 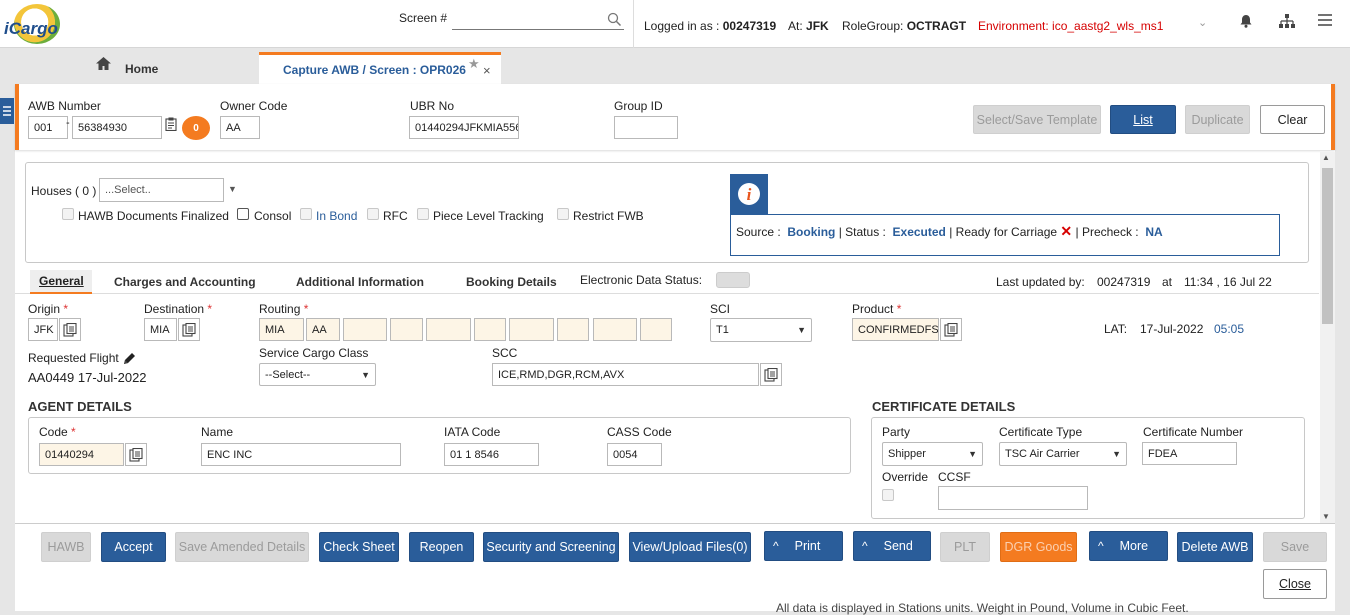 I want to click on scrollbar-thumb, so click(x=1327, y=246).